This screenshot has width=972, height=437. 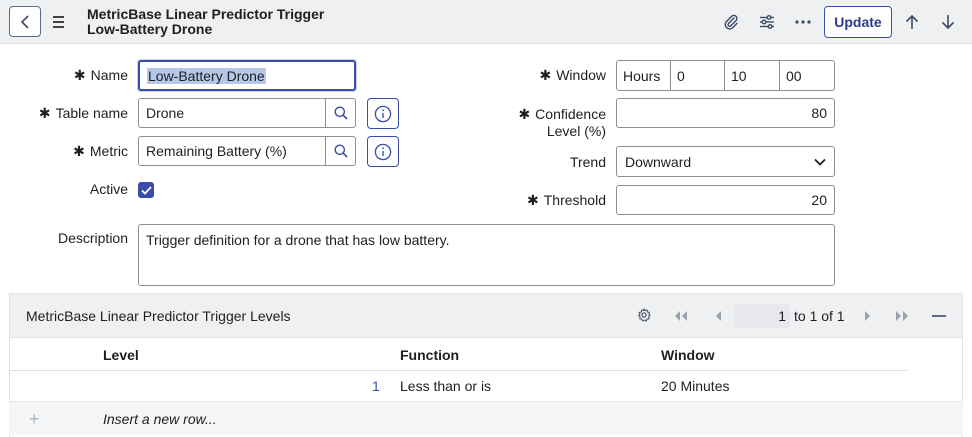 I want to click on table-name-label: ✱ Table name, so click(x=74, y=113).